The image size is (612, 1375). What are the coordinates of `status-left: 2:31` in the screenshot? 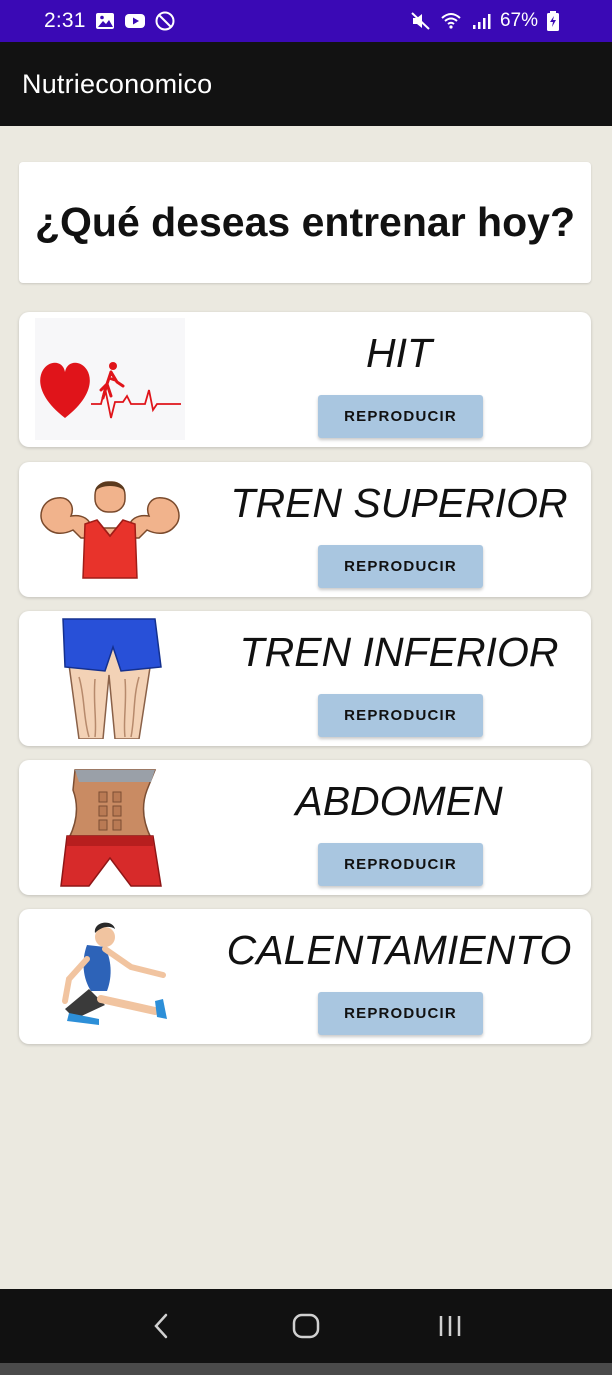 It's located at (110, 21).